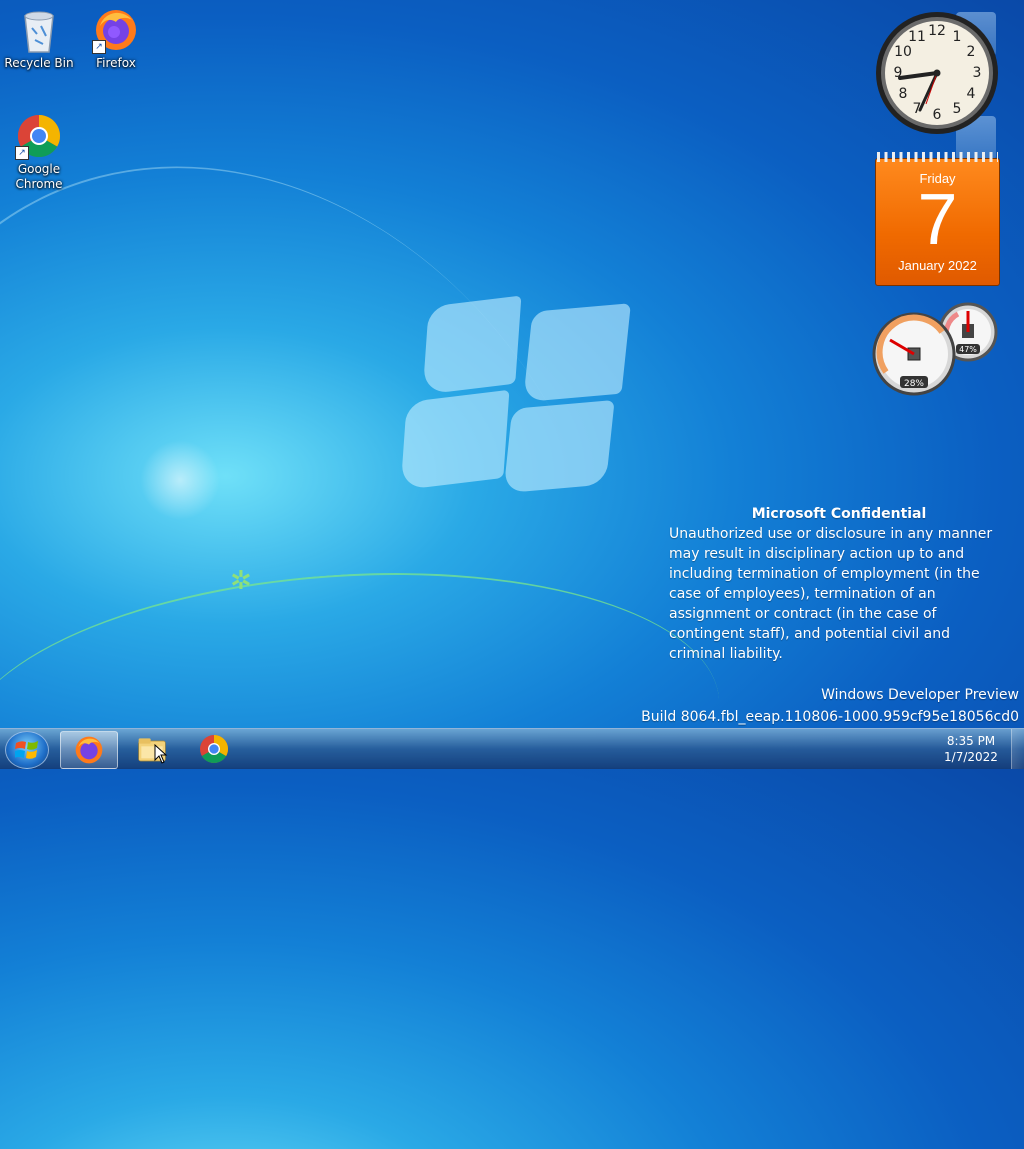 This screenshot has width=1024, height=1149. Describe the element at coordinates (957, 109) in the screenshot. I see `svg-text: 5` at that location.